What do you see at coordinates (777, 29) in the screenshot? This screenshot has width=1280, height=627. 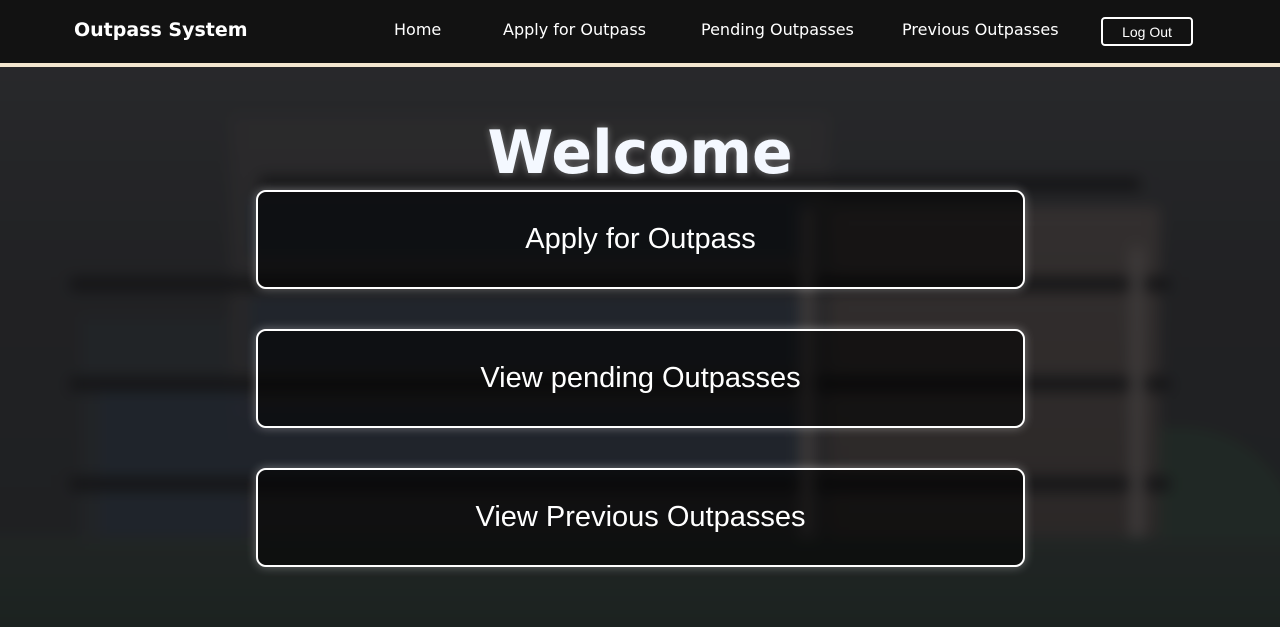 I see `nav-link-pending-outpasses: Pending Outpasses` at bounding box center [777, 29].